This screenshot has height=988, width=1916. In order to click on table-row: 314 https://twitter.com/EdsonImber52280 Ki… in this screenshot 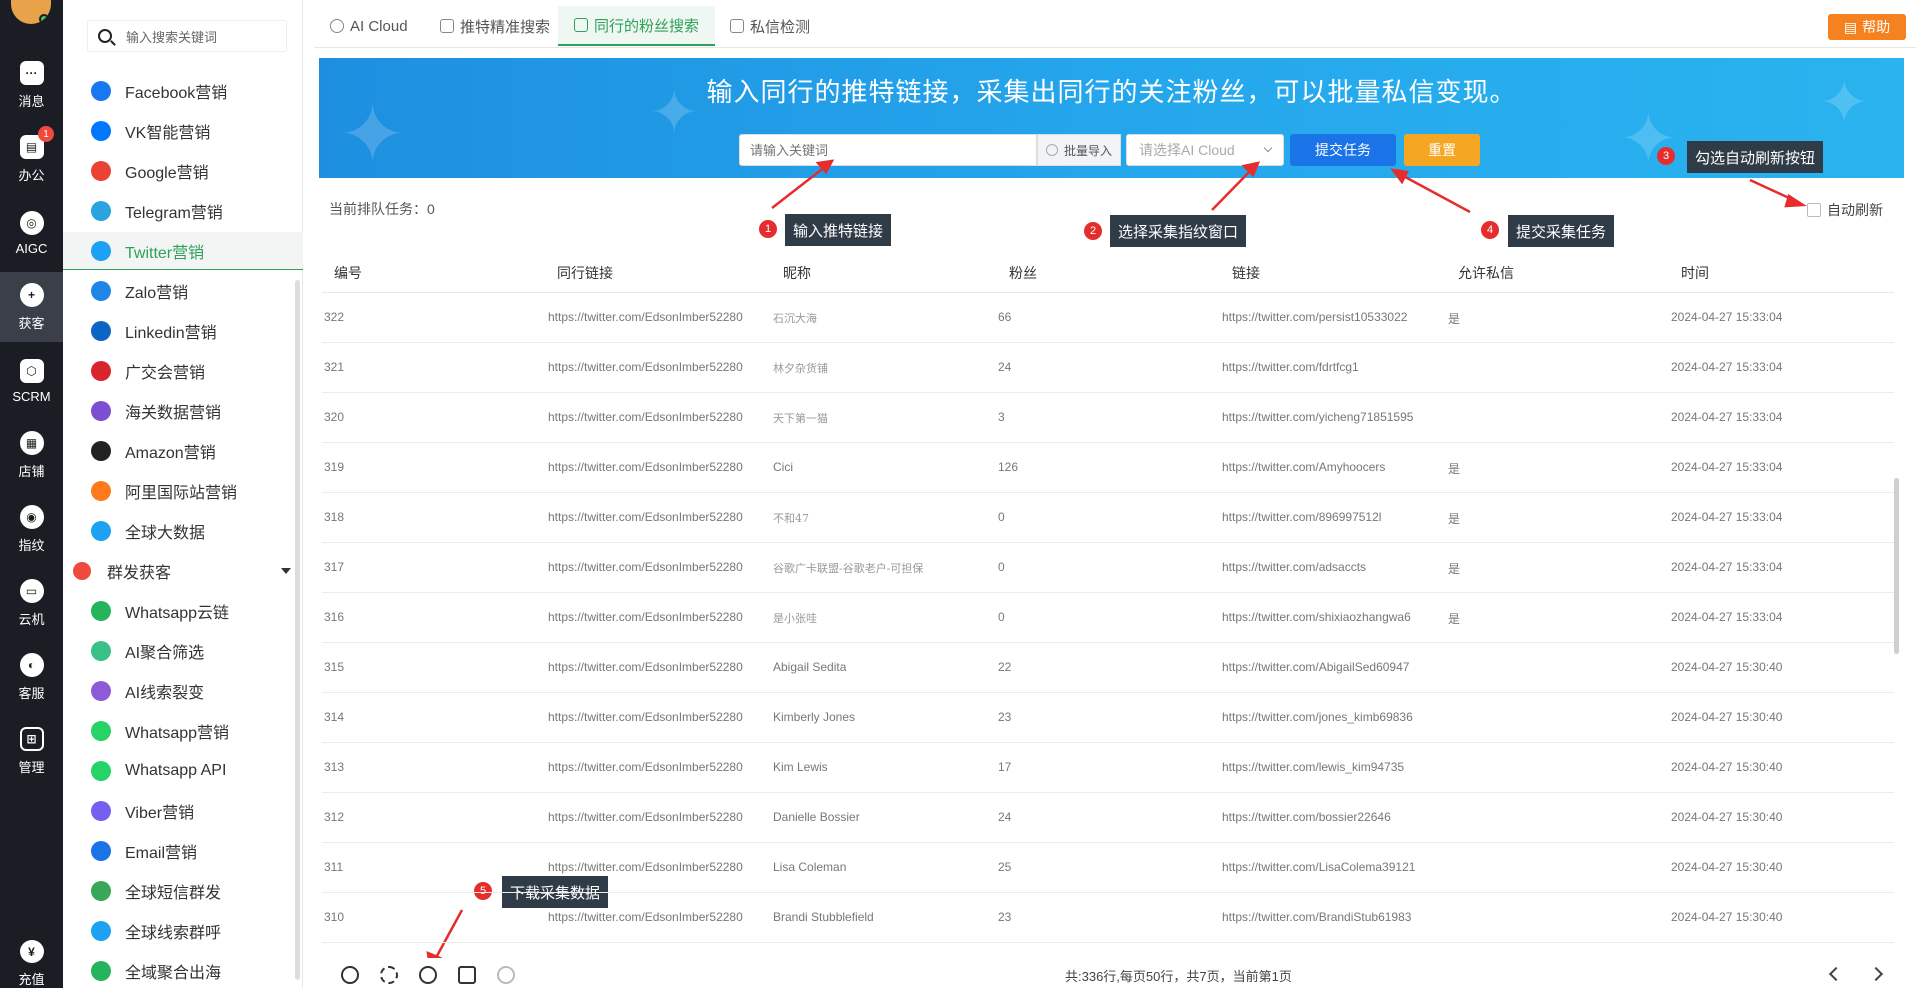, I will do `click(1108, 718)`.